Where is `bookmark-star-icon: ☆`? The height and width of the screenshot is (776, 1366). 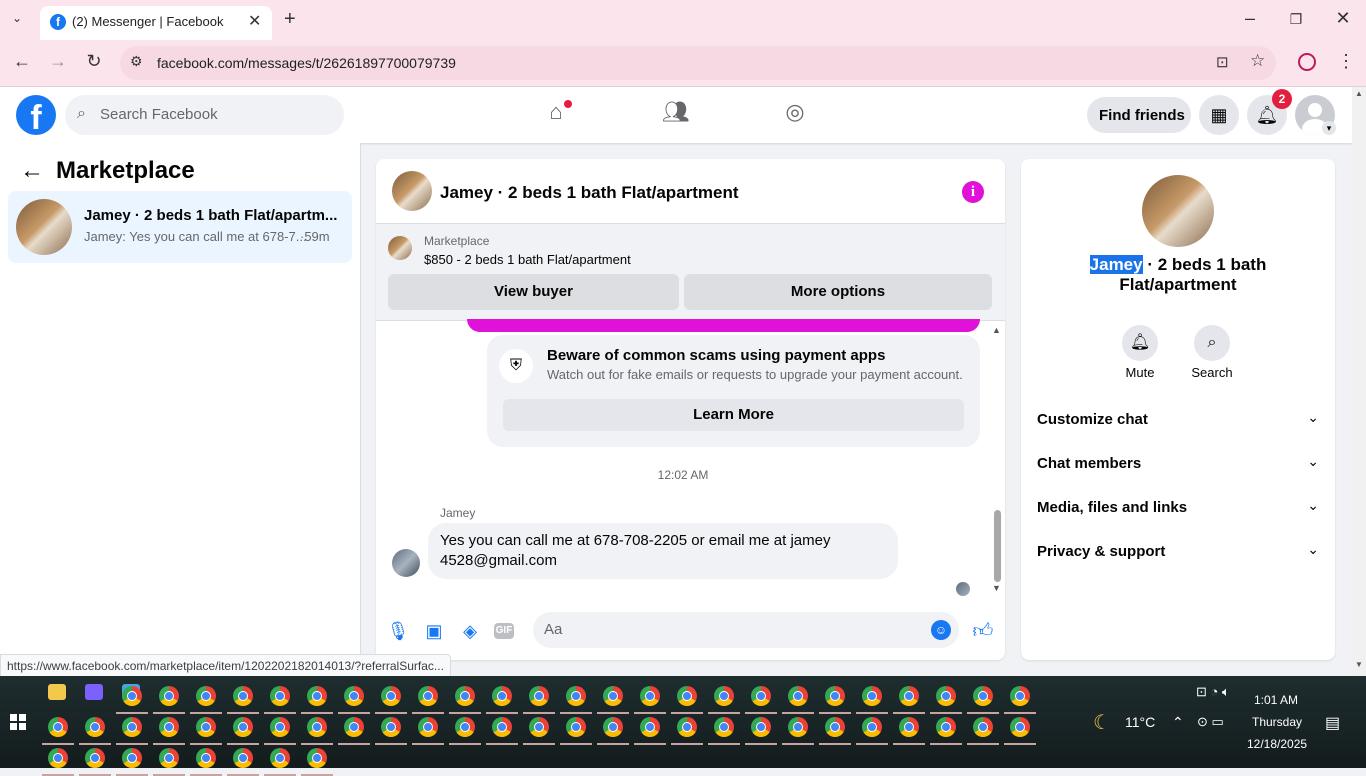
bookmark-star-icon: ☆ is located at coordinates (1257, 61).